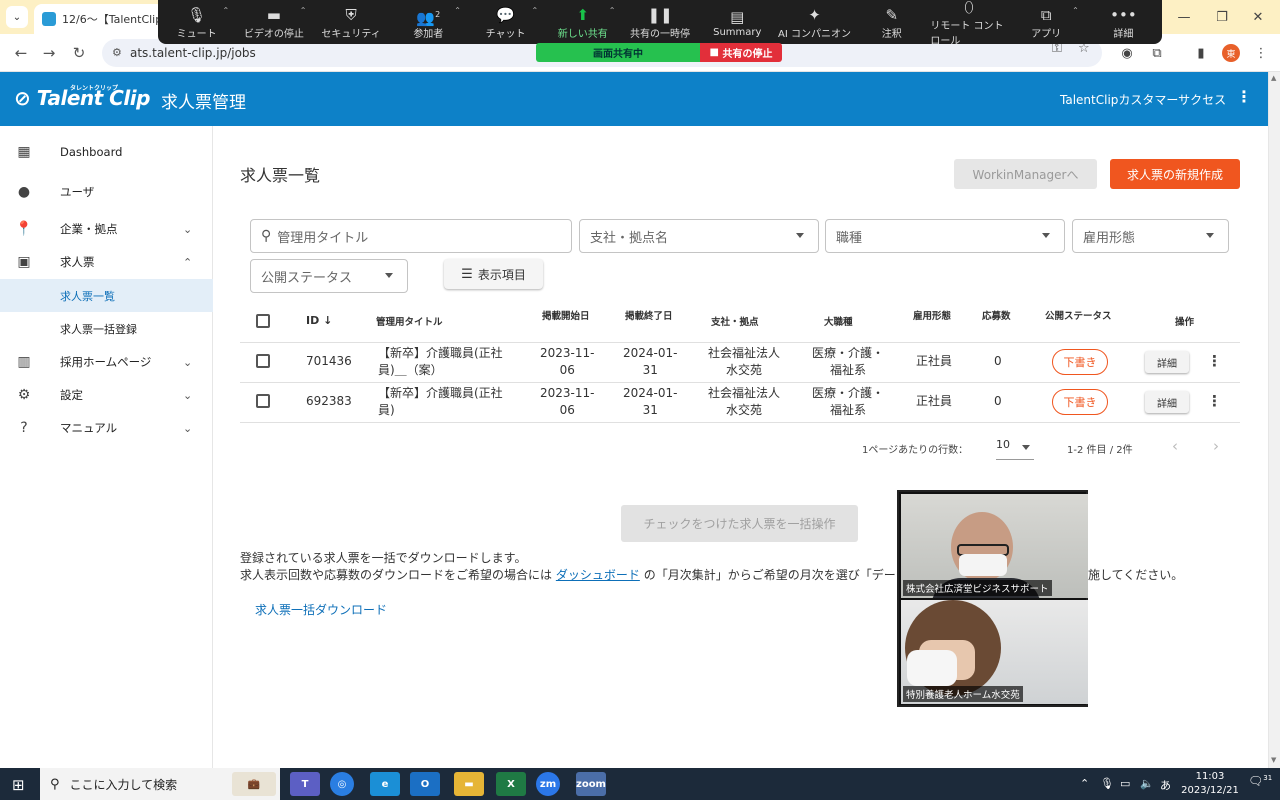 The width and height of the screenshot is (1280, 800). What do you see at coordinates (1143, 99) in the screenshot?
I see `account-name: TalentClipカスタマーサクセス` at bounding box center [1143, 99].